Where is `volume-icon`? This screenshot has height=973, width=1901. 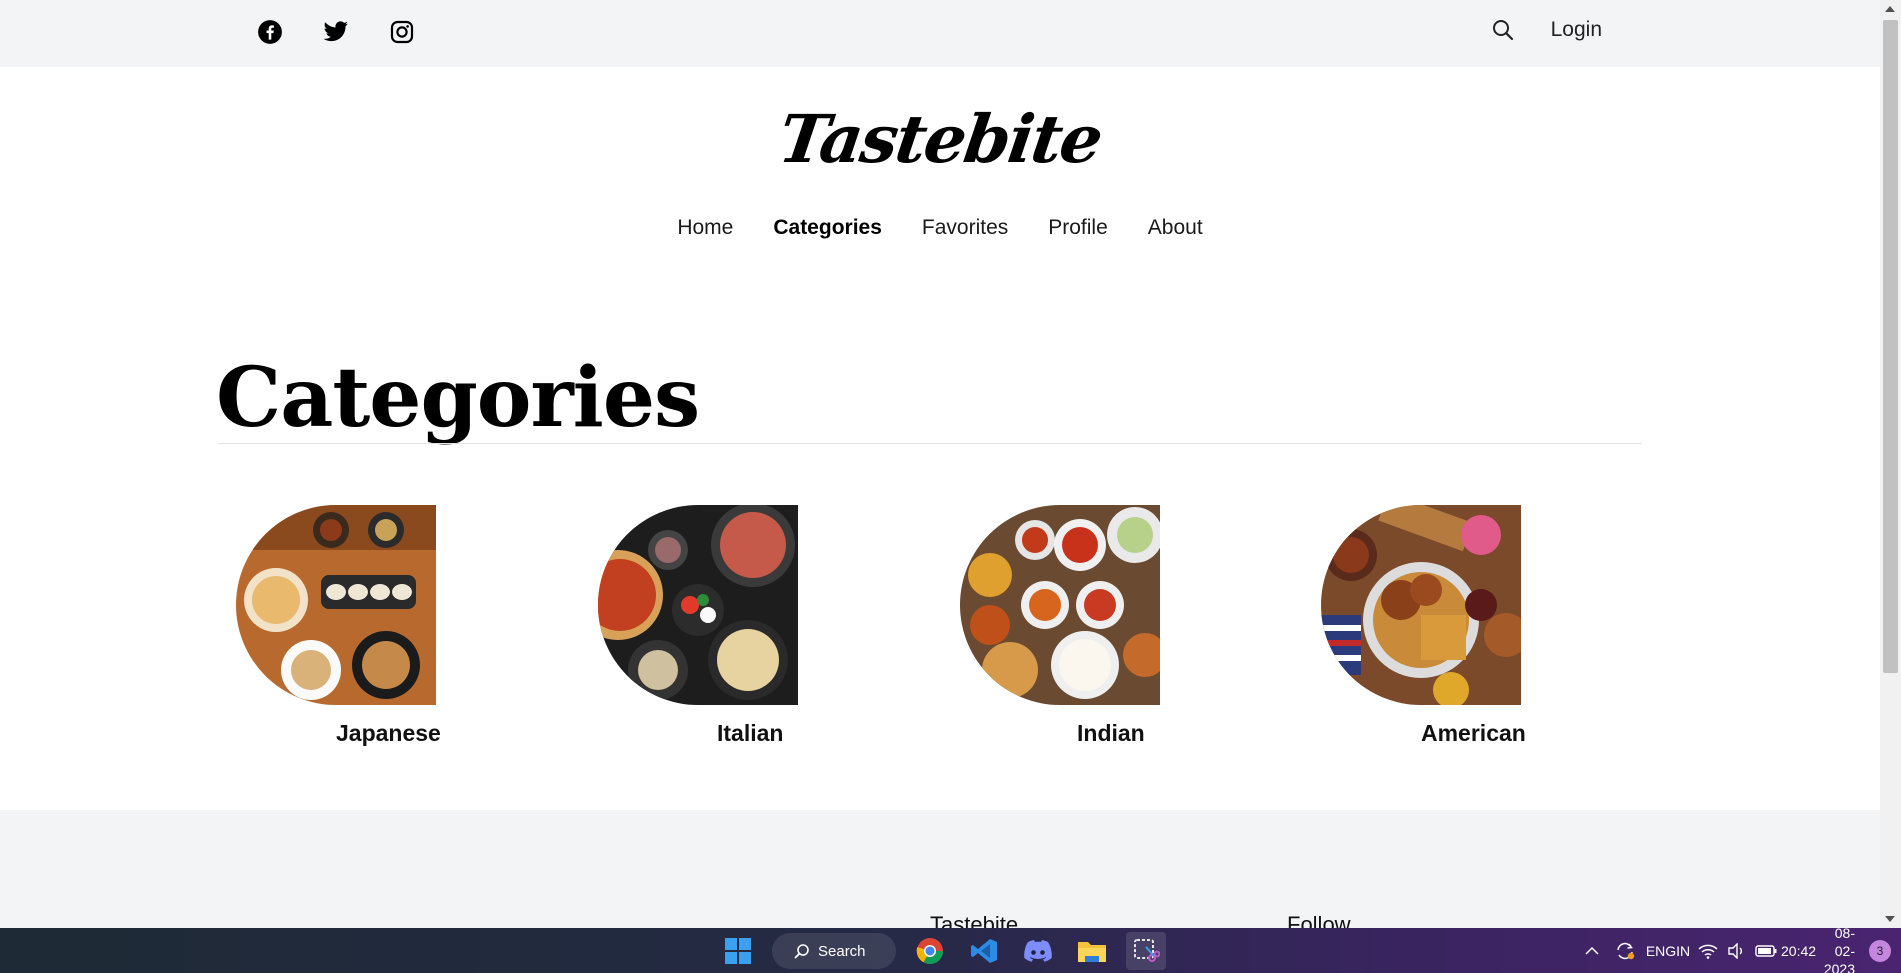 volume-icon is located at coordinates (1737, 950).